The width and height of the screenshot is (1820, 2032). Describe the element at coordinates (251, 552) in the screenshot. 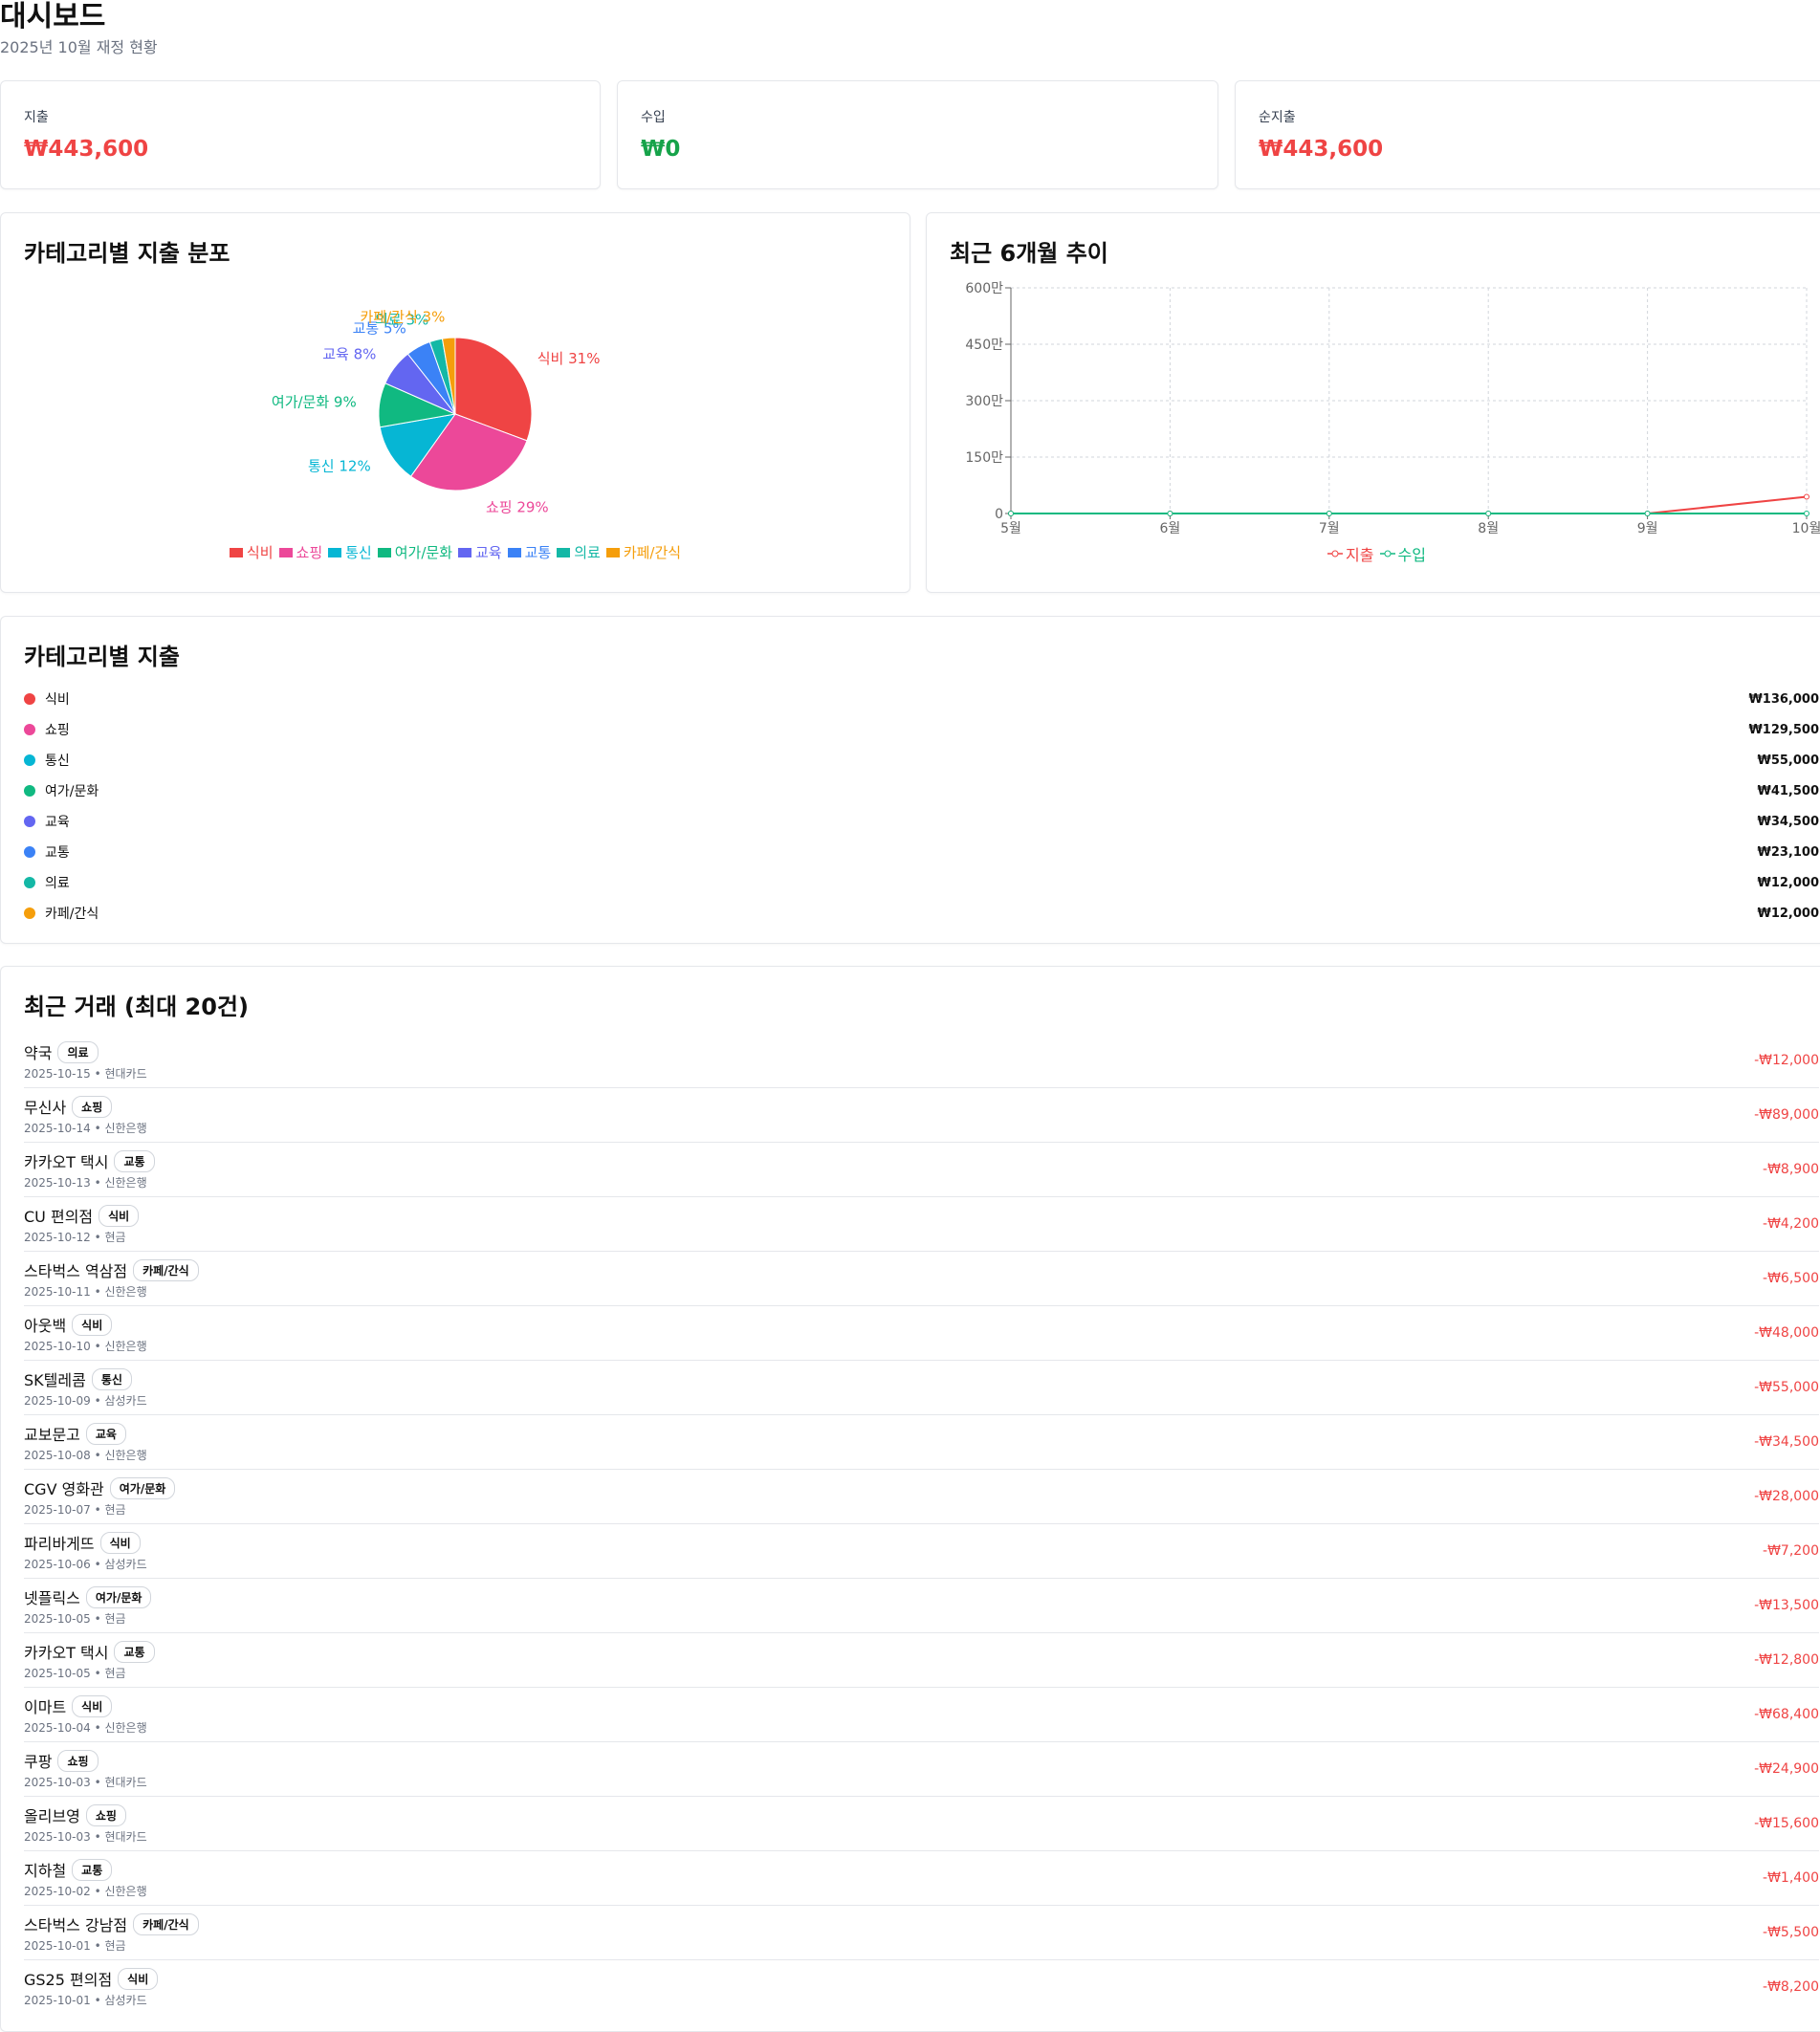

I see `pie-legend-item: 식비` at that location.